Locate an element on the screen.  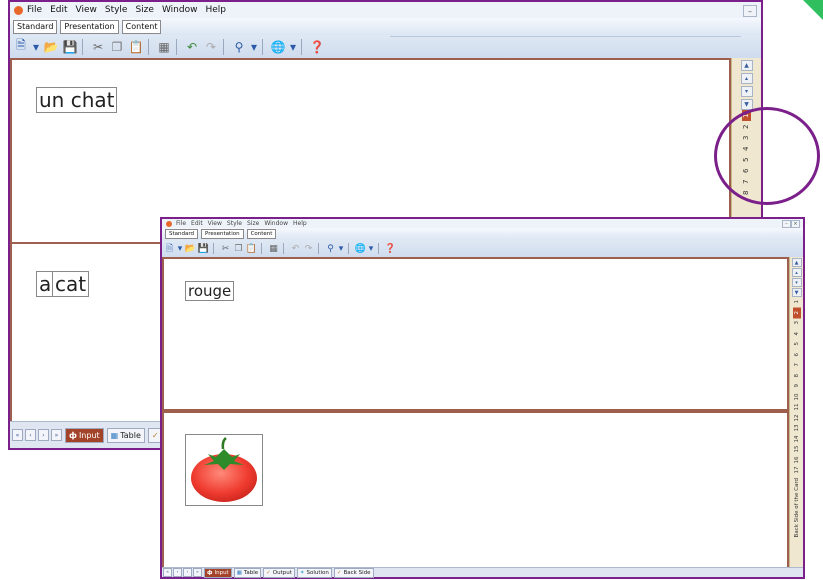
tomato-image is located at coordinates (224, 470).